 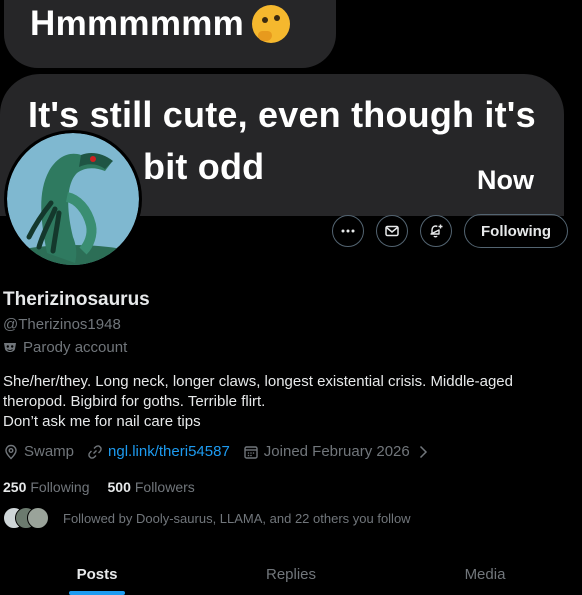 I want to click on more-button, so click(x=348, y=231).